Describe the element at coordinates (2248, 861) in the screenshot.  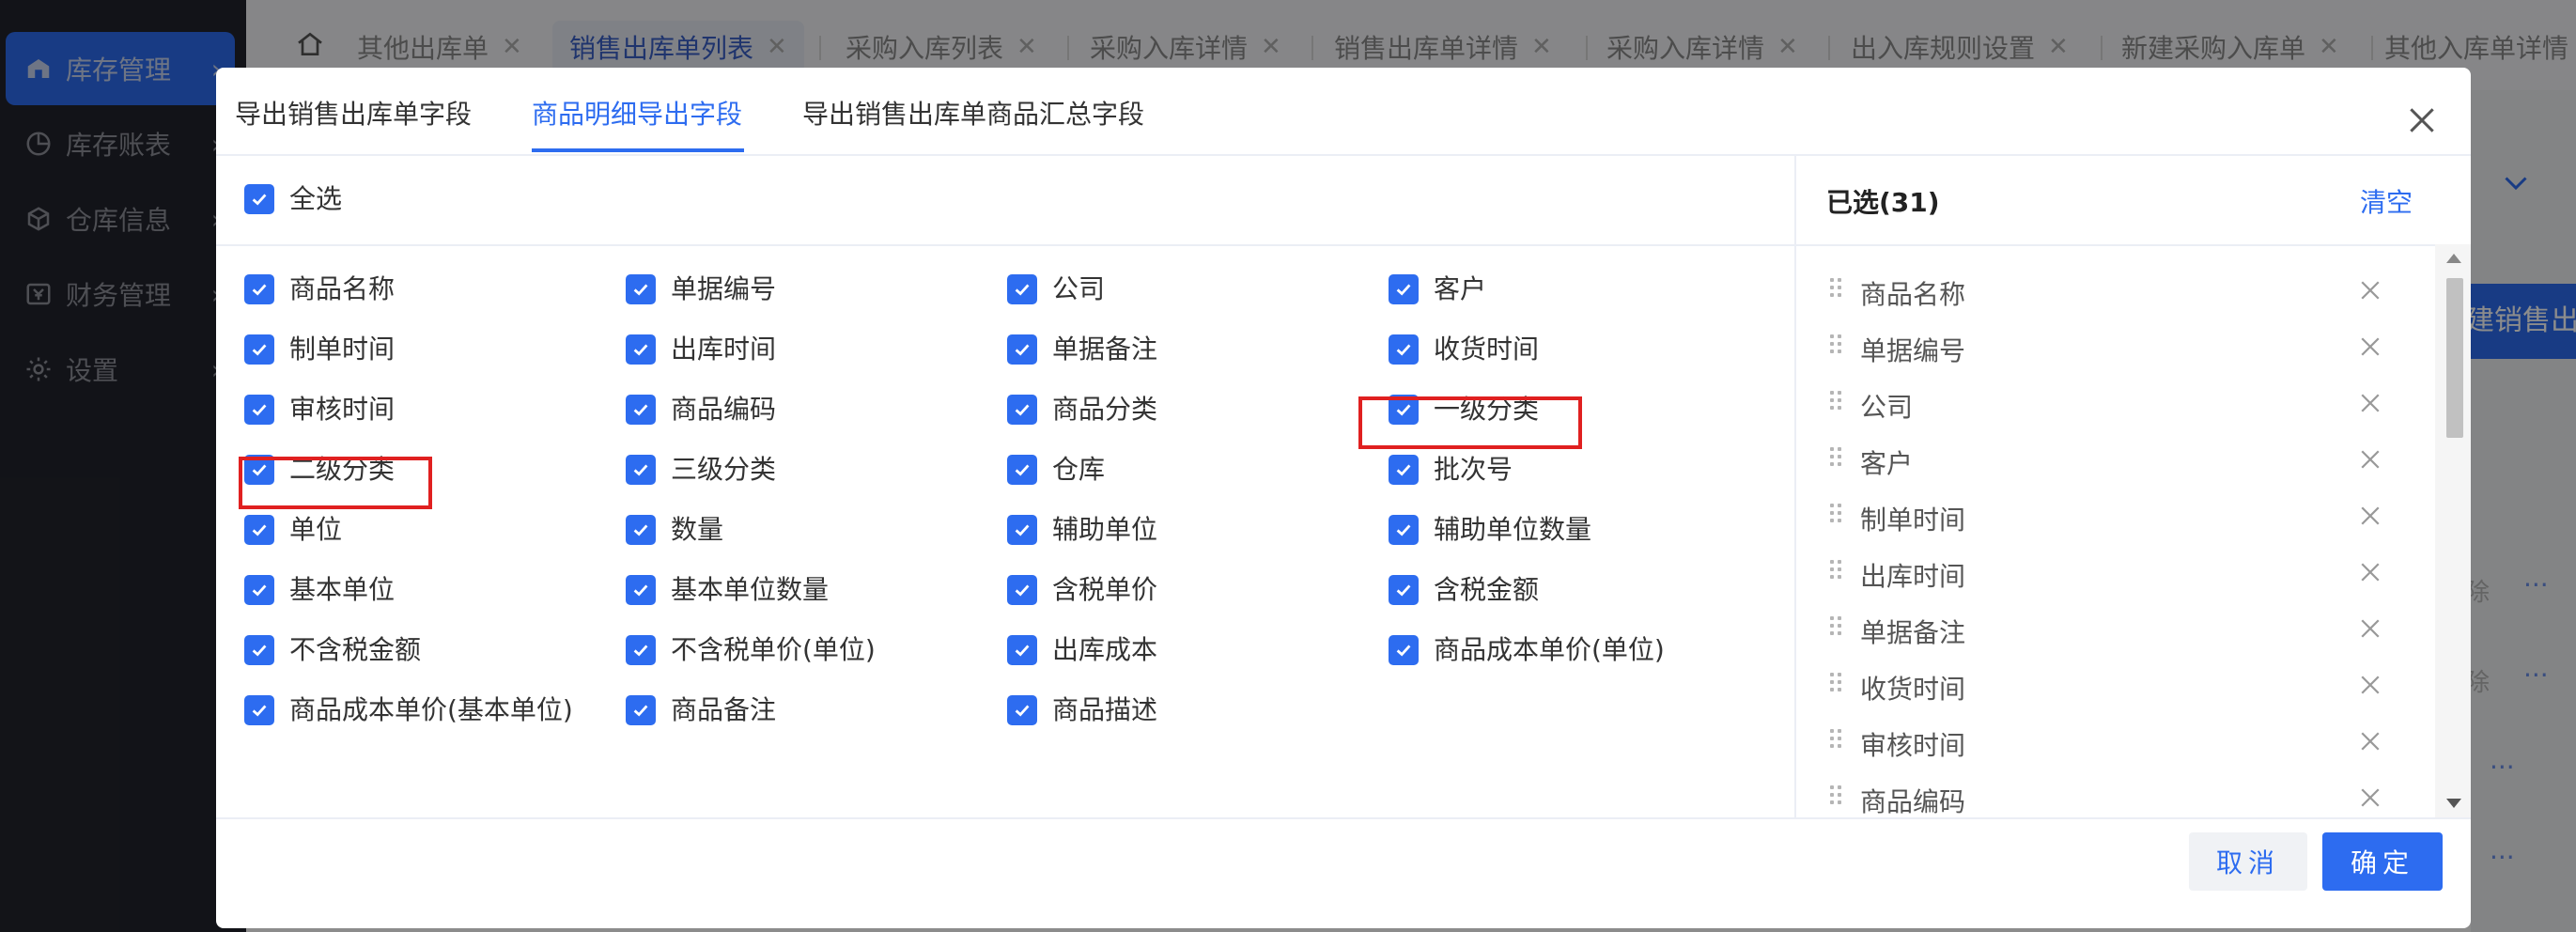
I see `cancel-button: 取消` at that location.